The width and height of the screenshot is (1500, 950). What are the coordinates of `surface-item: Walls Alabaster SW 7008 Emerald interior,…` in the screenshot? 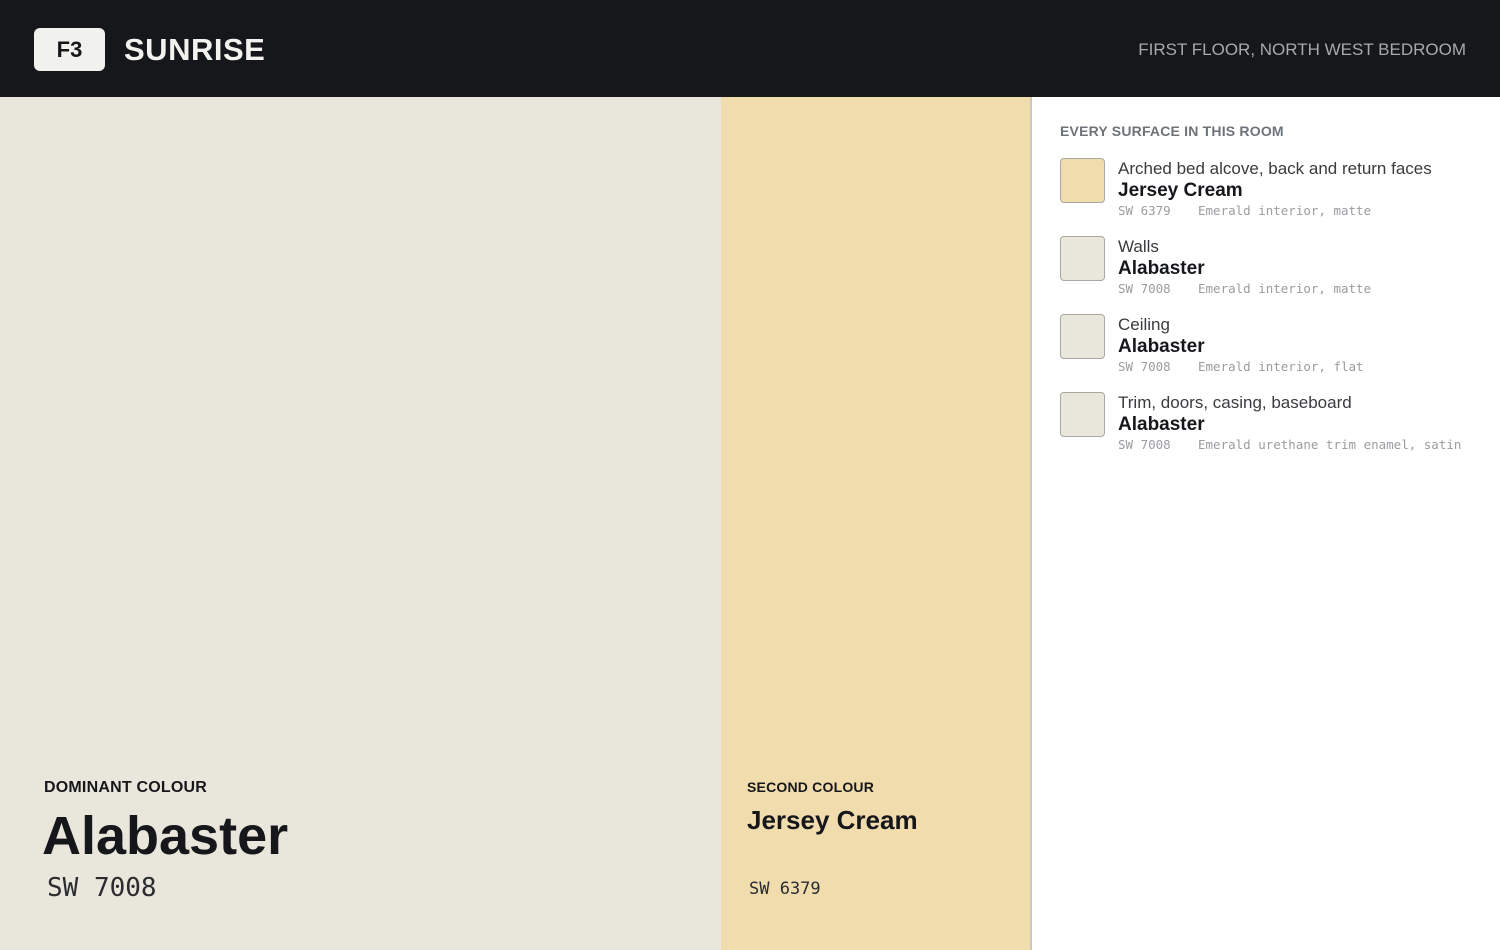 It's located at (1276, 271).